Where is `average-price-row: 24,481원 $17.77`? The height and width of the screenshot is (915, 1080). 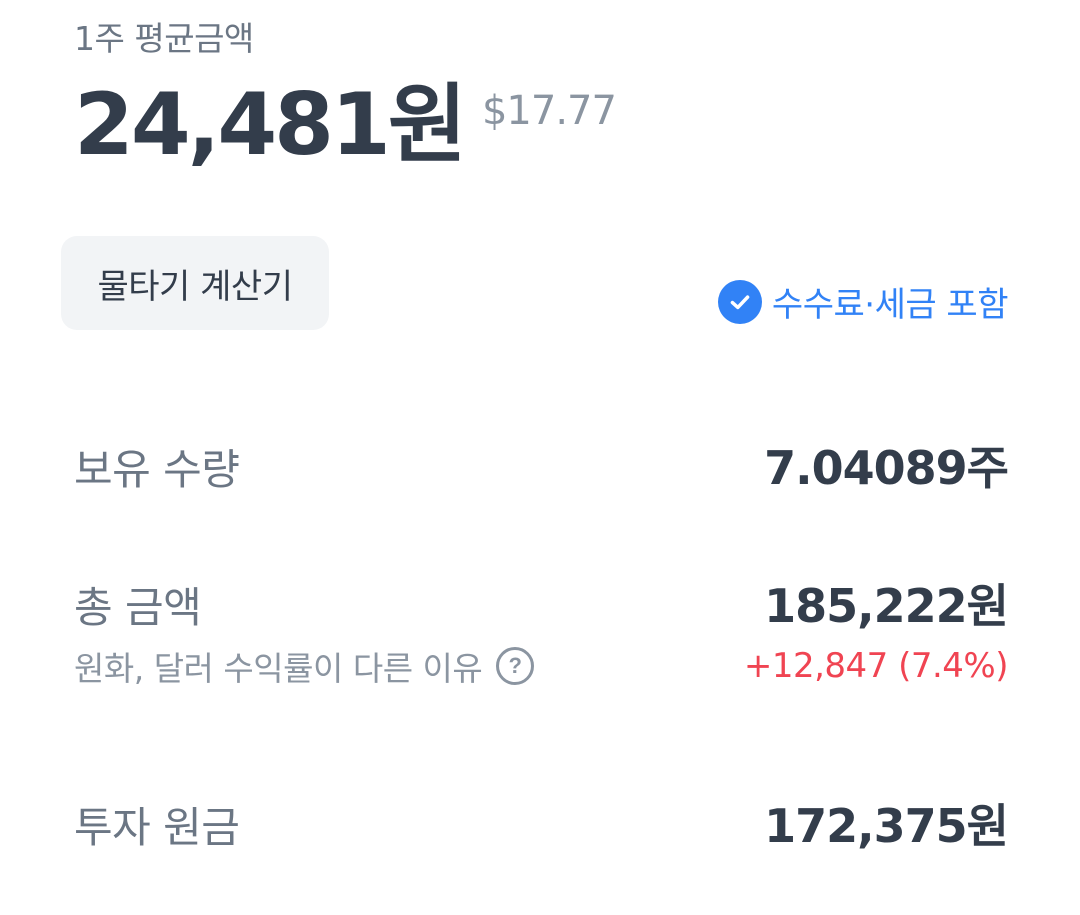
average-price-row: 24,481원 $17.77 is located at coordinates (345, 125).